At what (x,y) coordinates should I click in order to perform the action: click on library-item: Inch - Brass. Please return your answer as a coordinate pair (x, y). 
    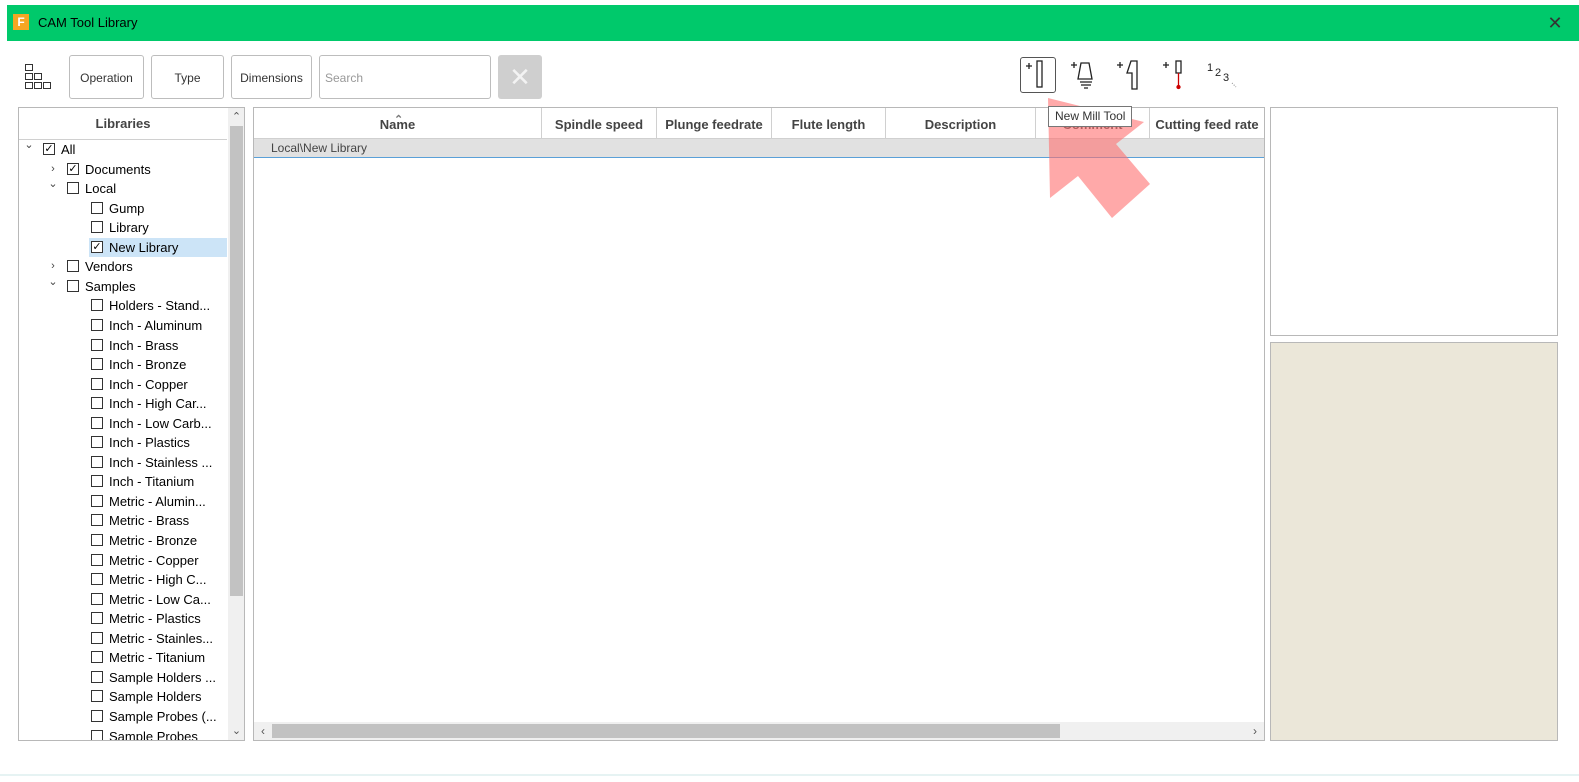
    Looking at the image, I should click on (123, 345).